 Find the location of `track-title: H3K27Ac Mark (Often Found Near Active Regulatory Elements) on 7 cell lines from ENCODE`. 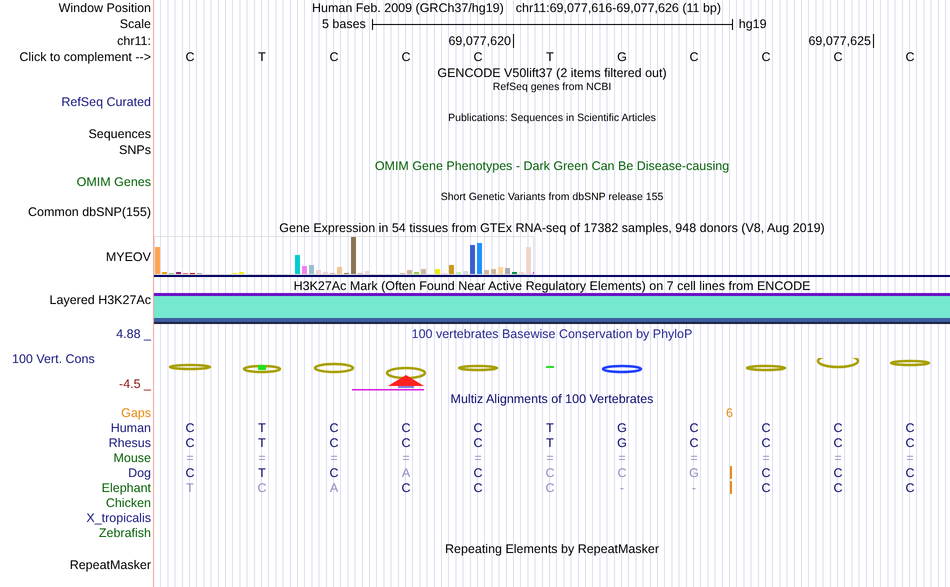

track-title: H3K27Ac Mark (Often Found Near Active Regulatory Elements) on 7 cell lines from ENCODE is located at coordinates (552, 285).